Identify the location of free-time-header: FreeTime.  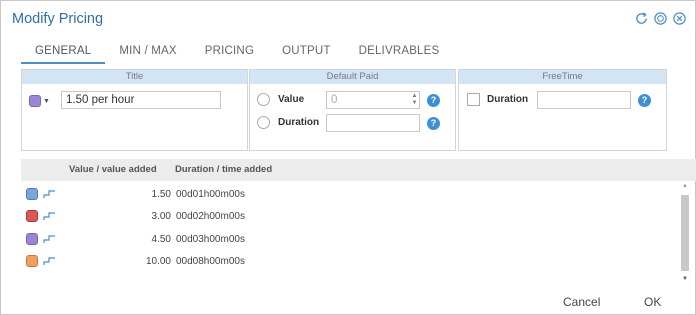
(562, 77).